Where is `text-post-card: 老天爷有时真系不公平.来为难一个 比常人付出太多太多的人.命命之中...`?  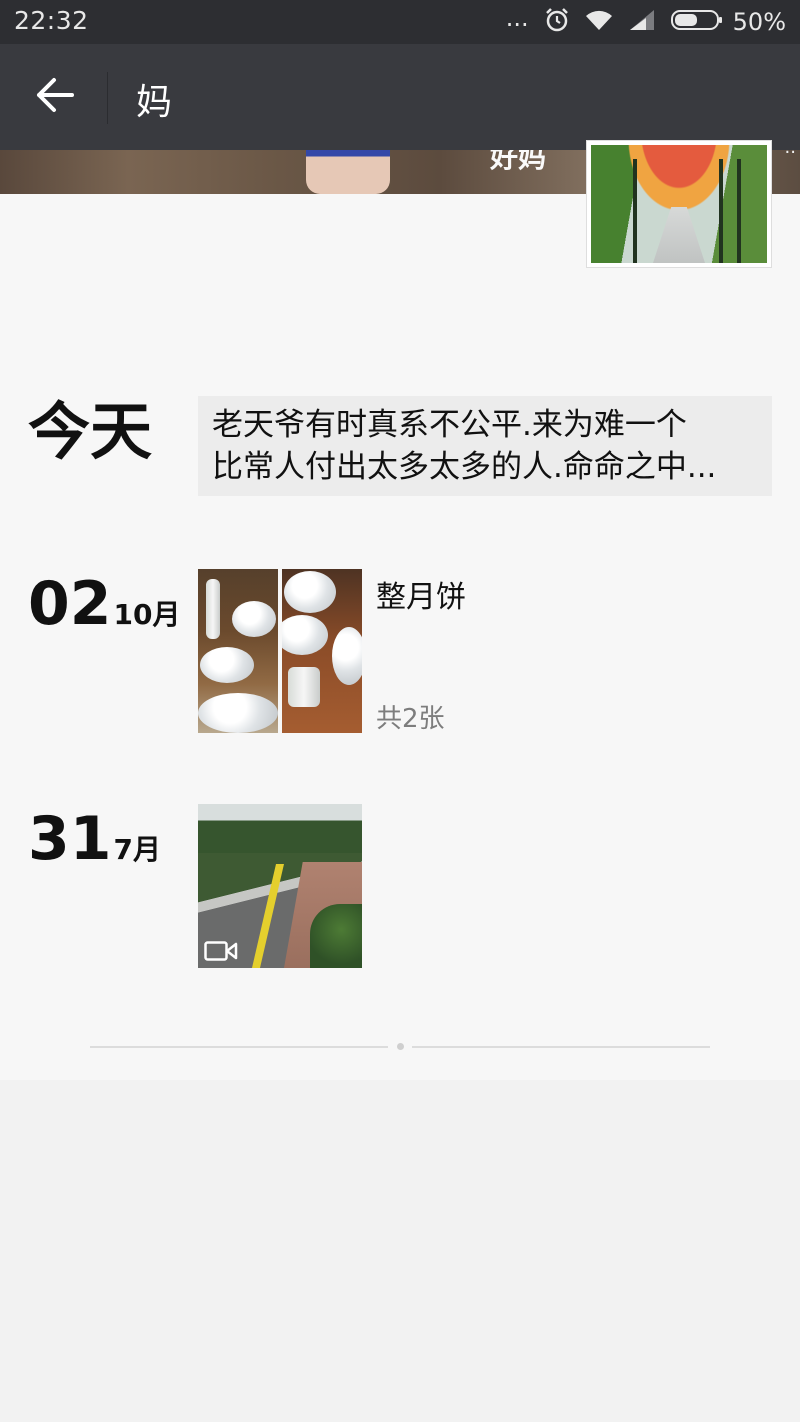 text-post-card: 老天爷有时真系不公平.来为难一个 比常人付出太多太多的人.命命之中... is located at coordinates (485, 446).